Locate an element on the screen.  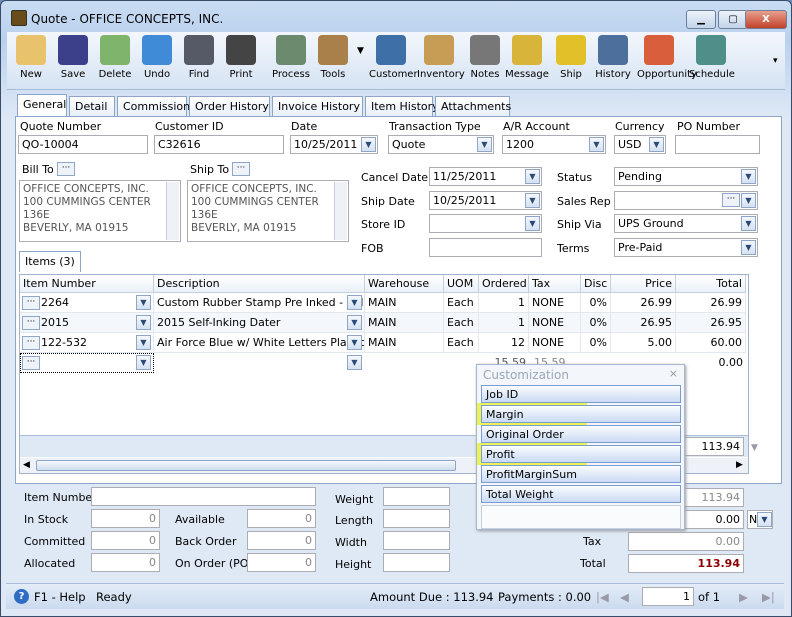
fob-input is located at coordinates (485, 247).